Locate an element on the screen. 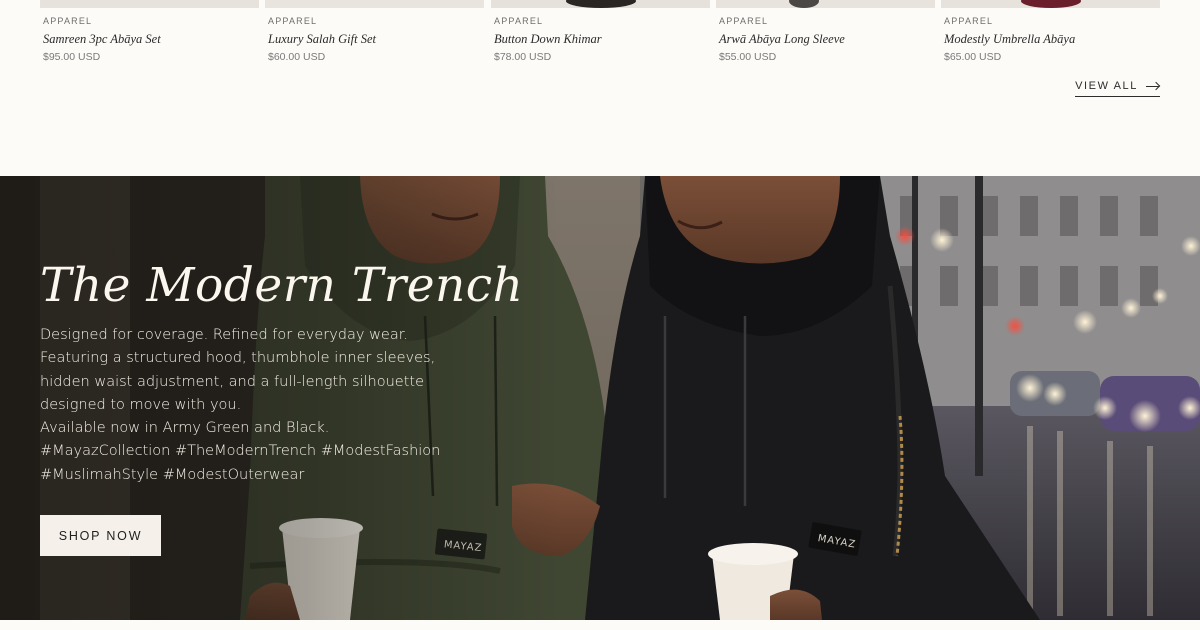  hero-hashtags-line: #MuslimahStyle #ModestOuterwear is located at coordinates (172, 474).